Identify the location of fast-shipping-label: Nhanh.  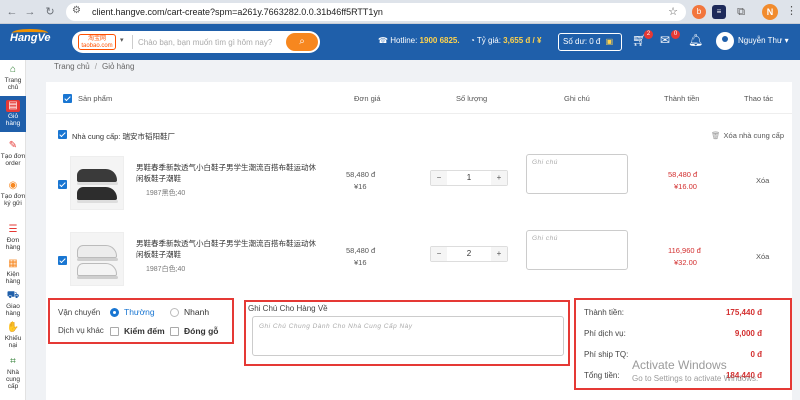
(196, 312).